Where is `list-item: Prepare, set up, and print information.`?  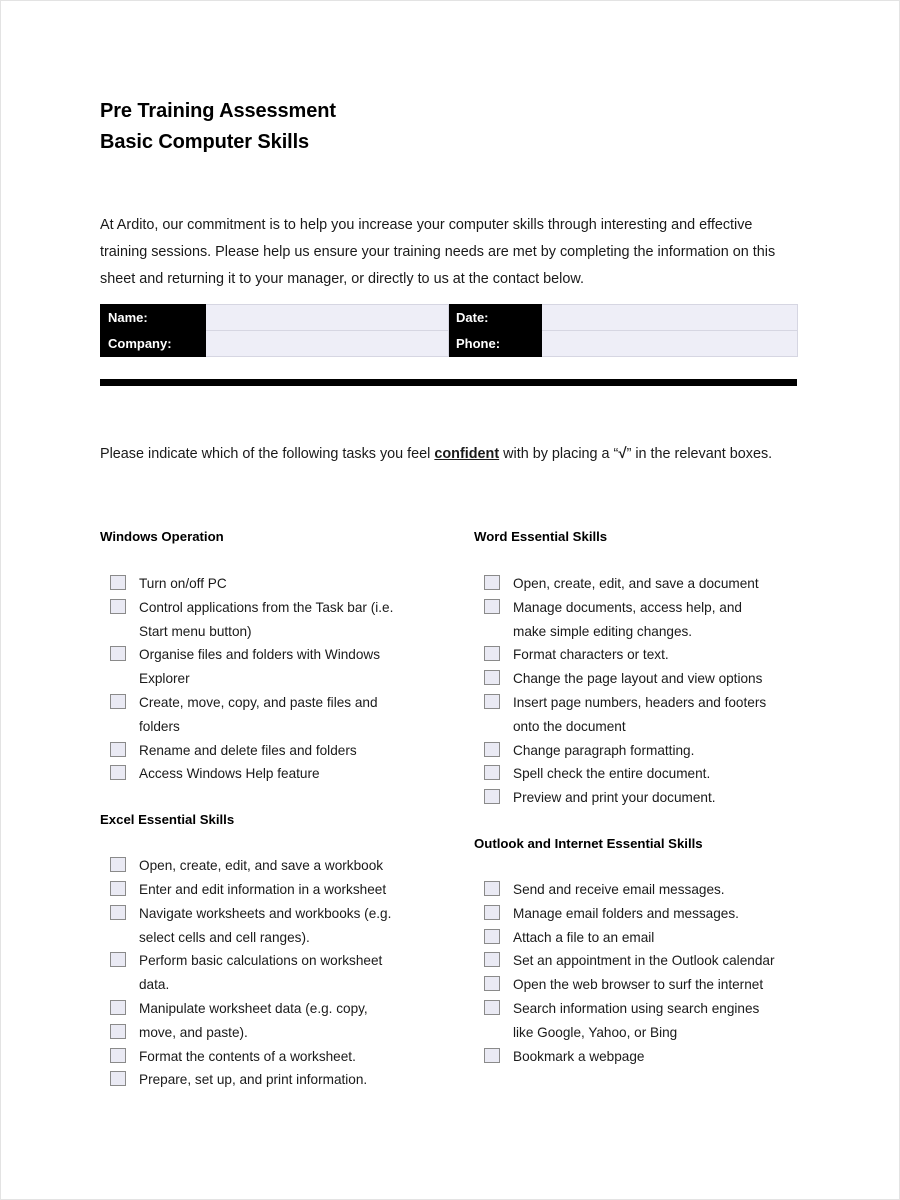
list-item: Prepare, set up, and print information. is located at coordinates (265, 1080).